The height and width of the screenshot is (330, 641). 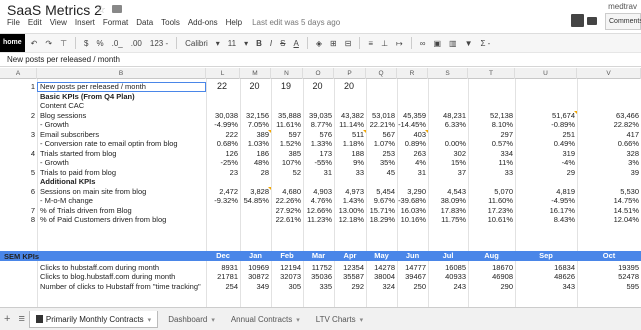 I want to click on table-cell: 11.60%, so click(x=491, y=201).